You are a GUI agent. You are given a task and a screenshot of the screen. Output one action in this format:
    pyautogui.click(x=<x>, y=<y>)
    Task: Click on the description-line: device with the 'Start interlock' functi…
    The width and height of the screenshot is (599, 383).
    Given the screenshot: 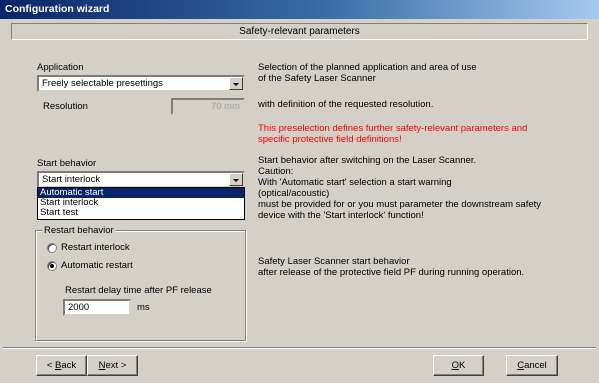 What is the action you would take?
    pyautogui.click(x=341, y=215)
    